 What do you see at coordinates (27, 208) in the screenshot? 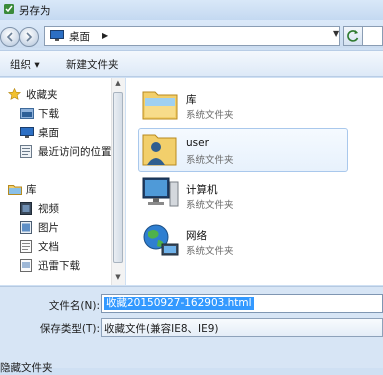
I see `videos-icon` at bounding box center [27, 208].